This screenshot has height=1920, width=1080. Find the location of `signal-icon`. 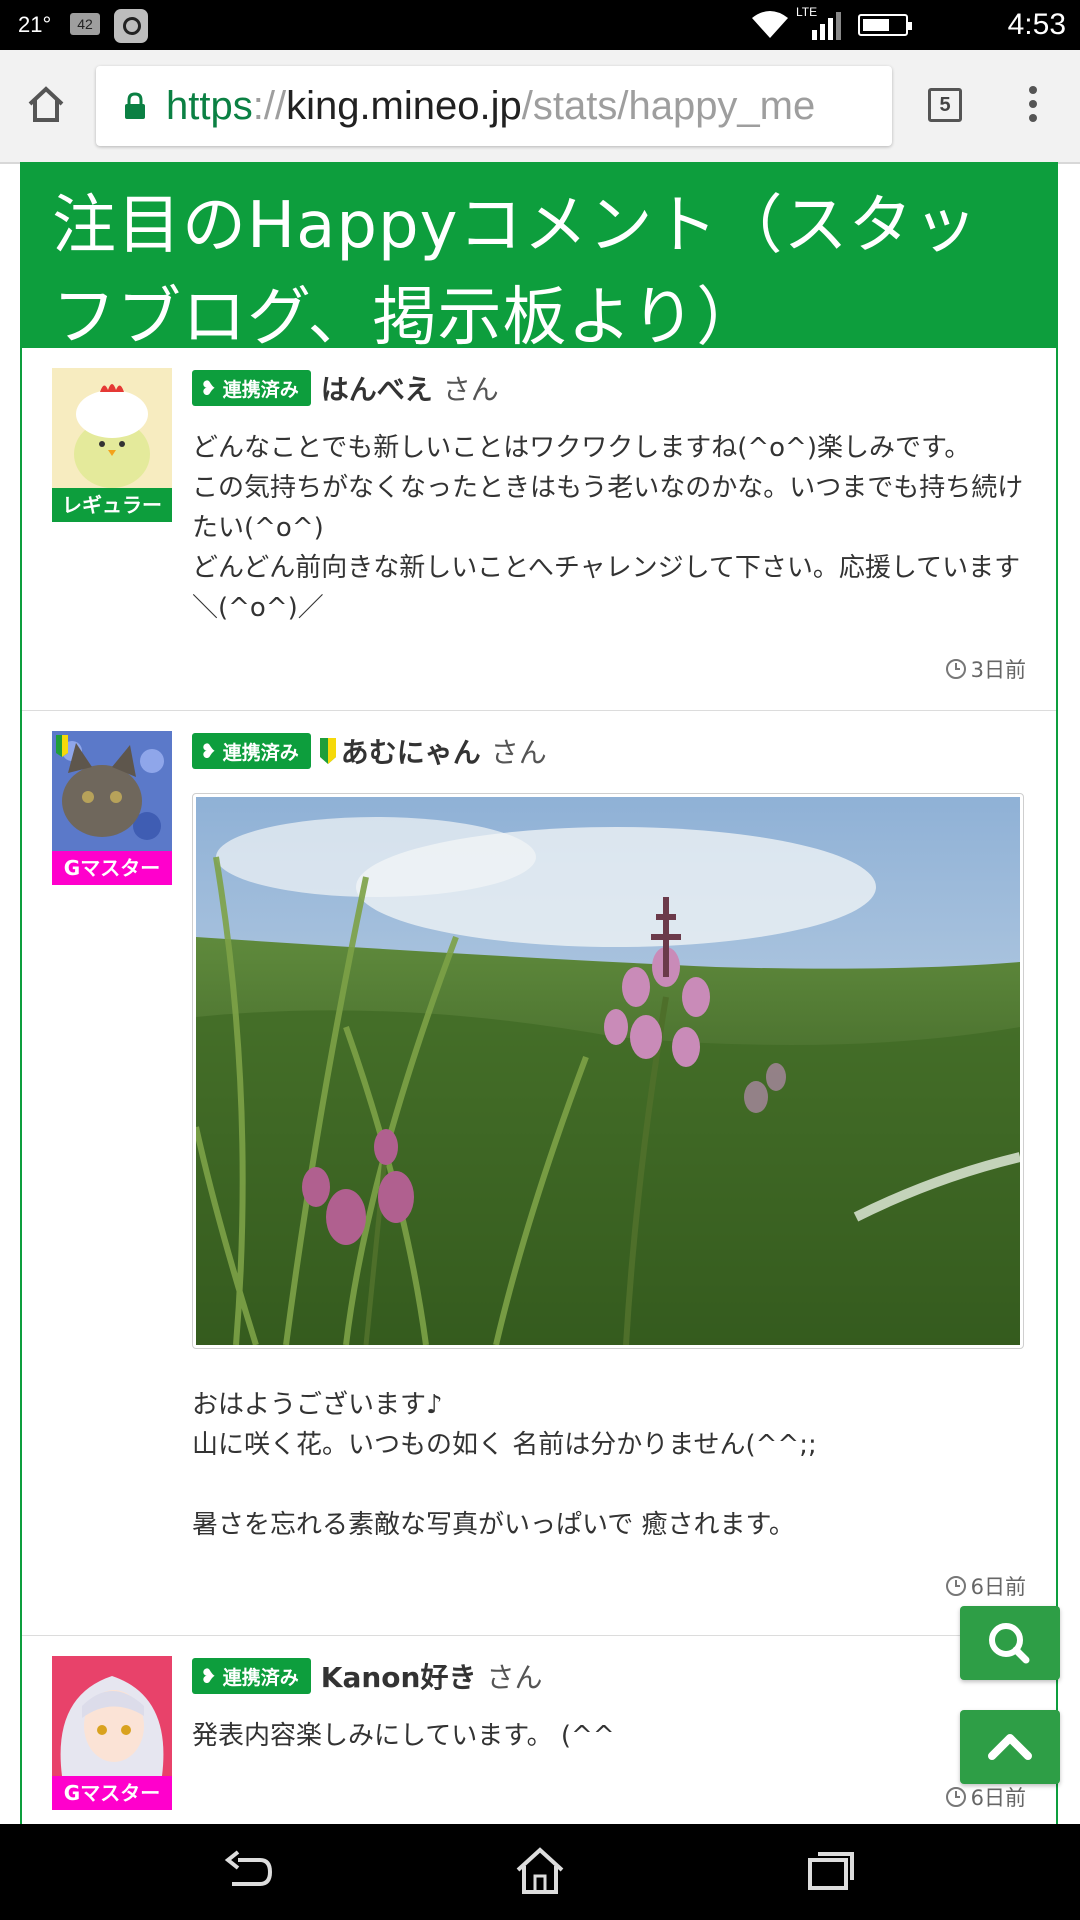

signal-icon is located at coordinates (826, 26).